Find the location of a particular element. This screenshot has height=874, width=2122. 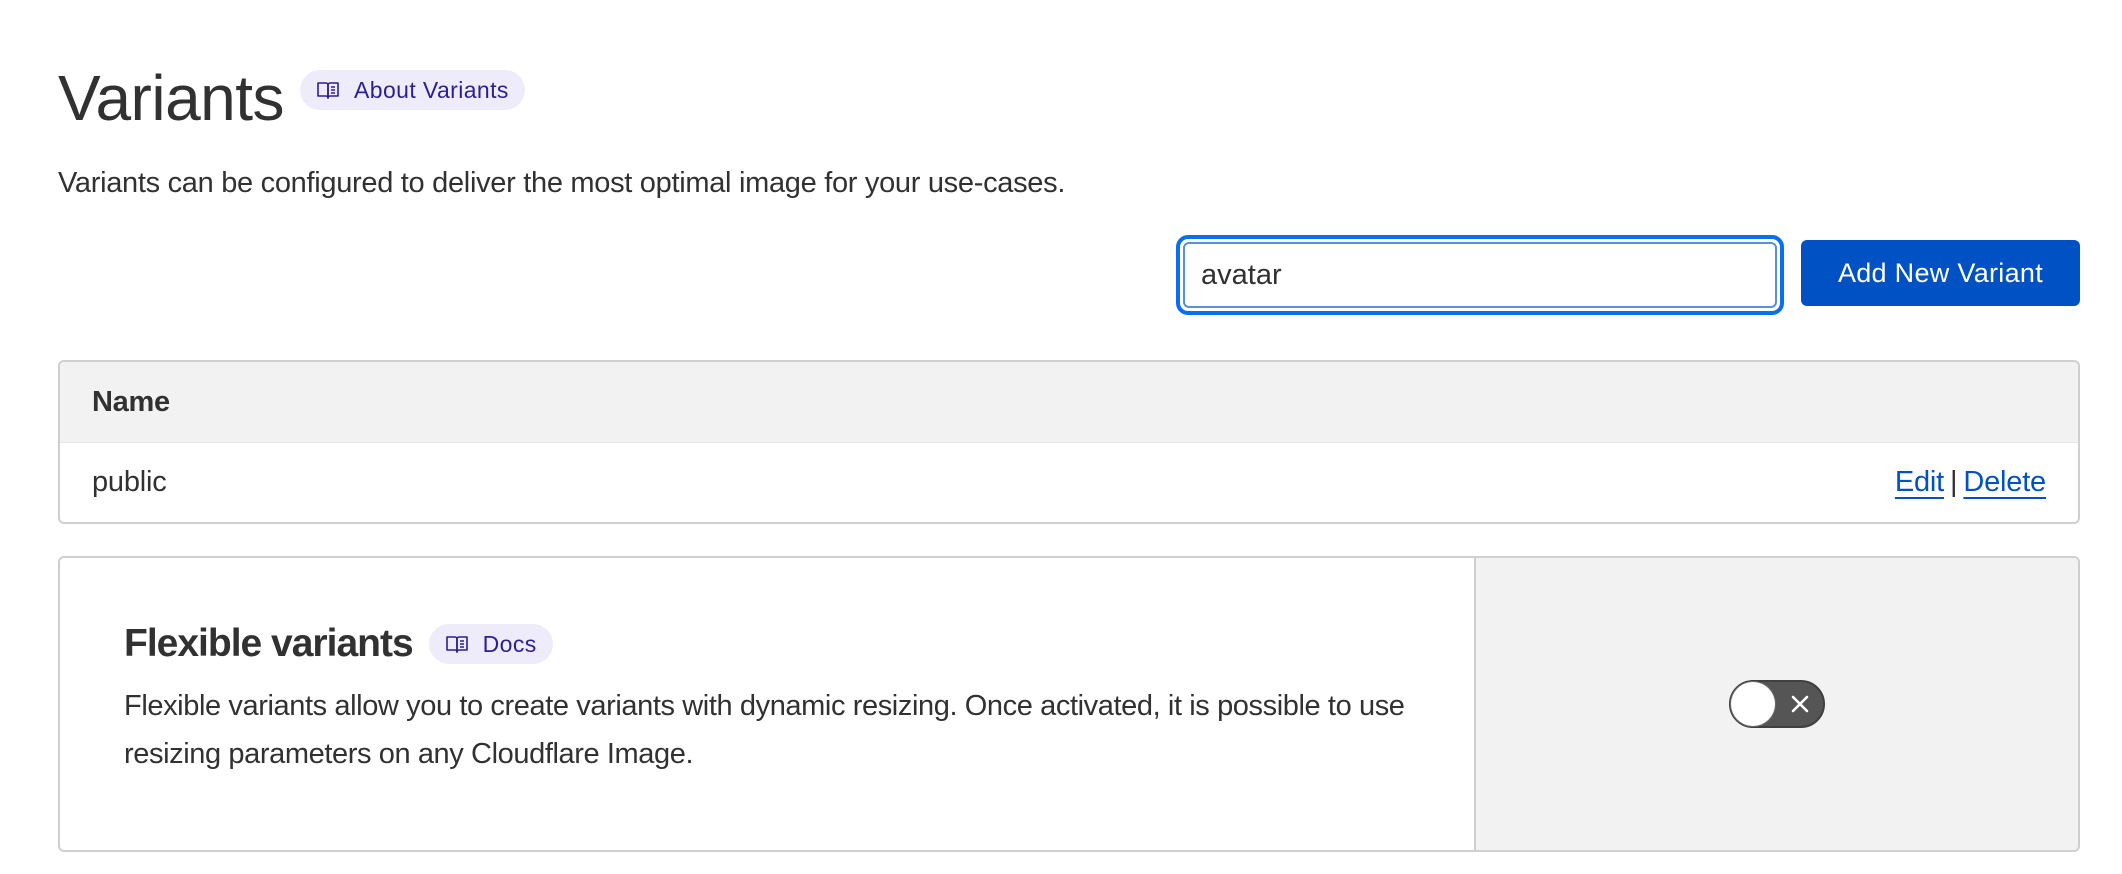

row-actions: Edit | Delete is located at coordinates (1970, 482).